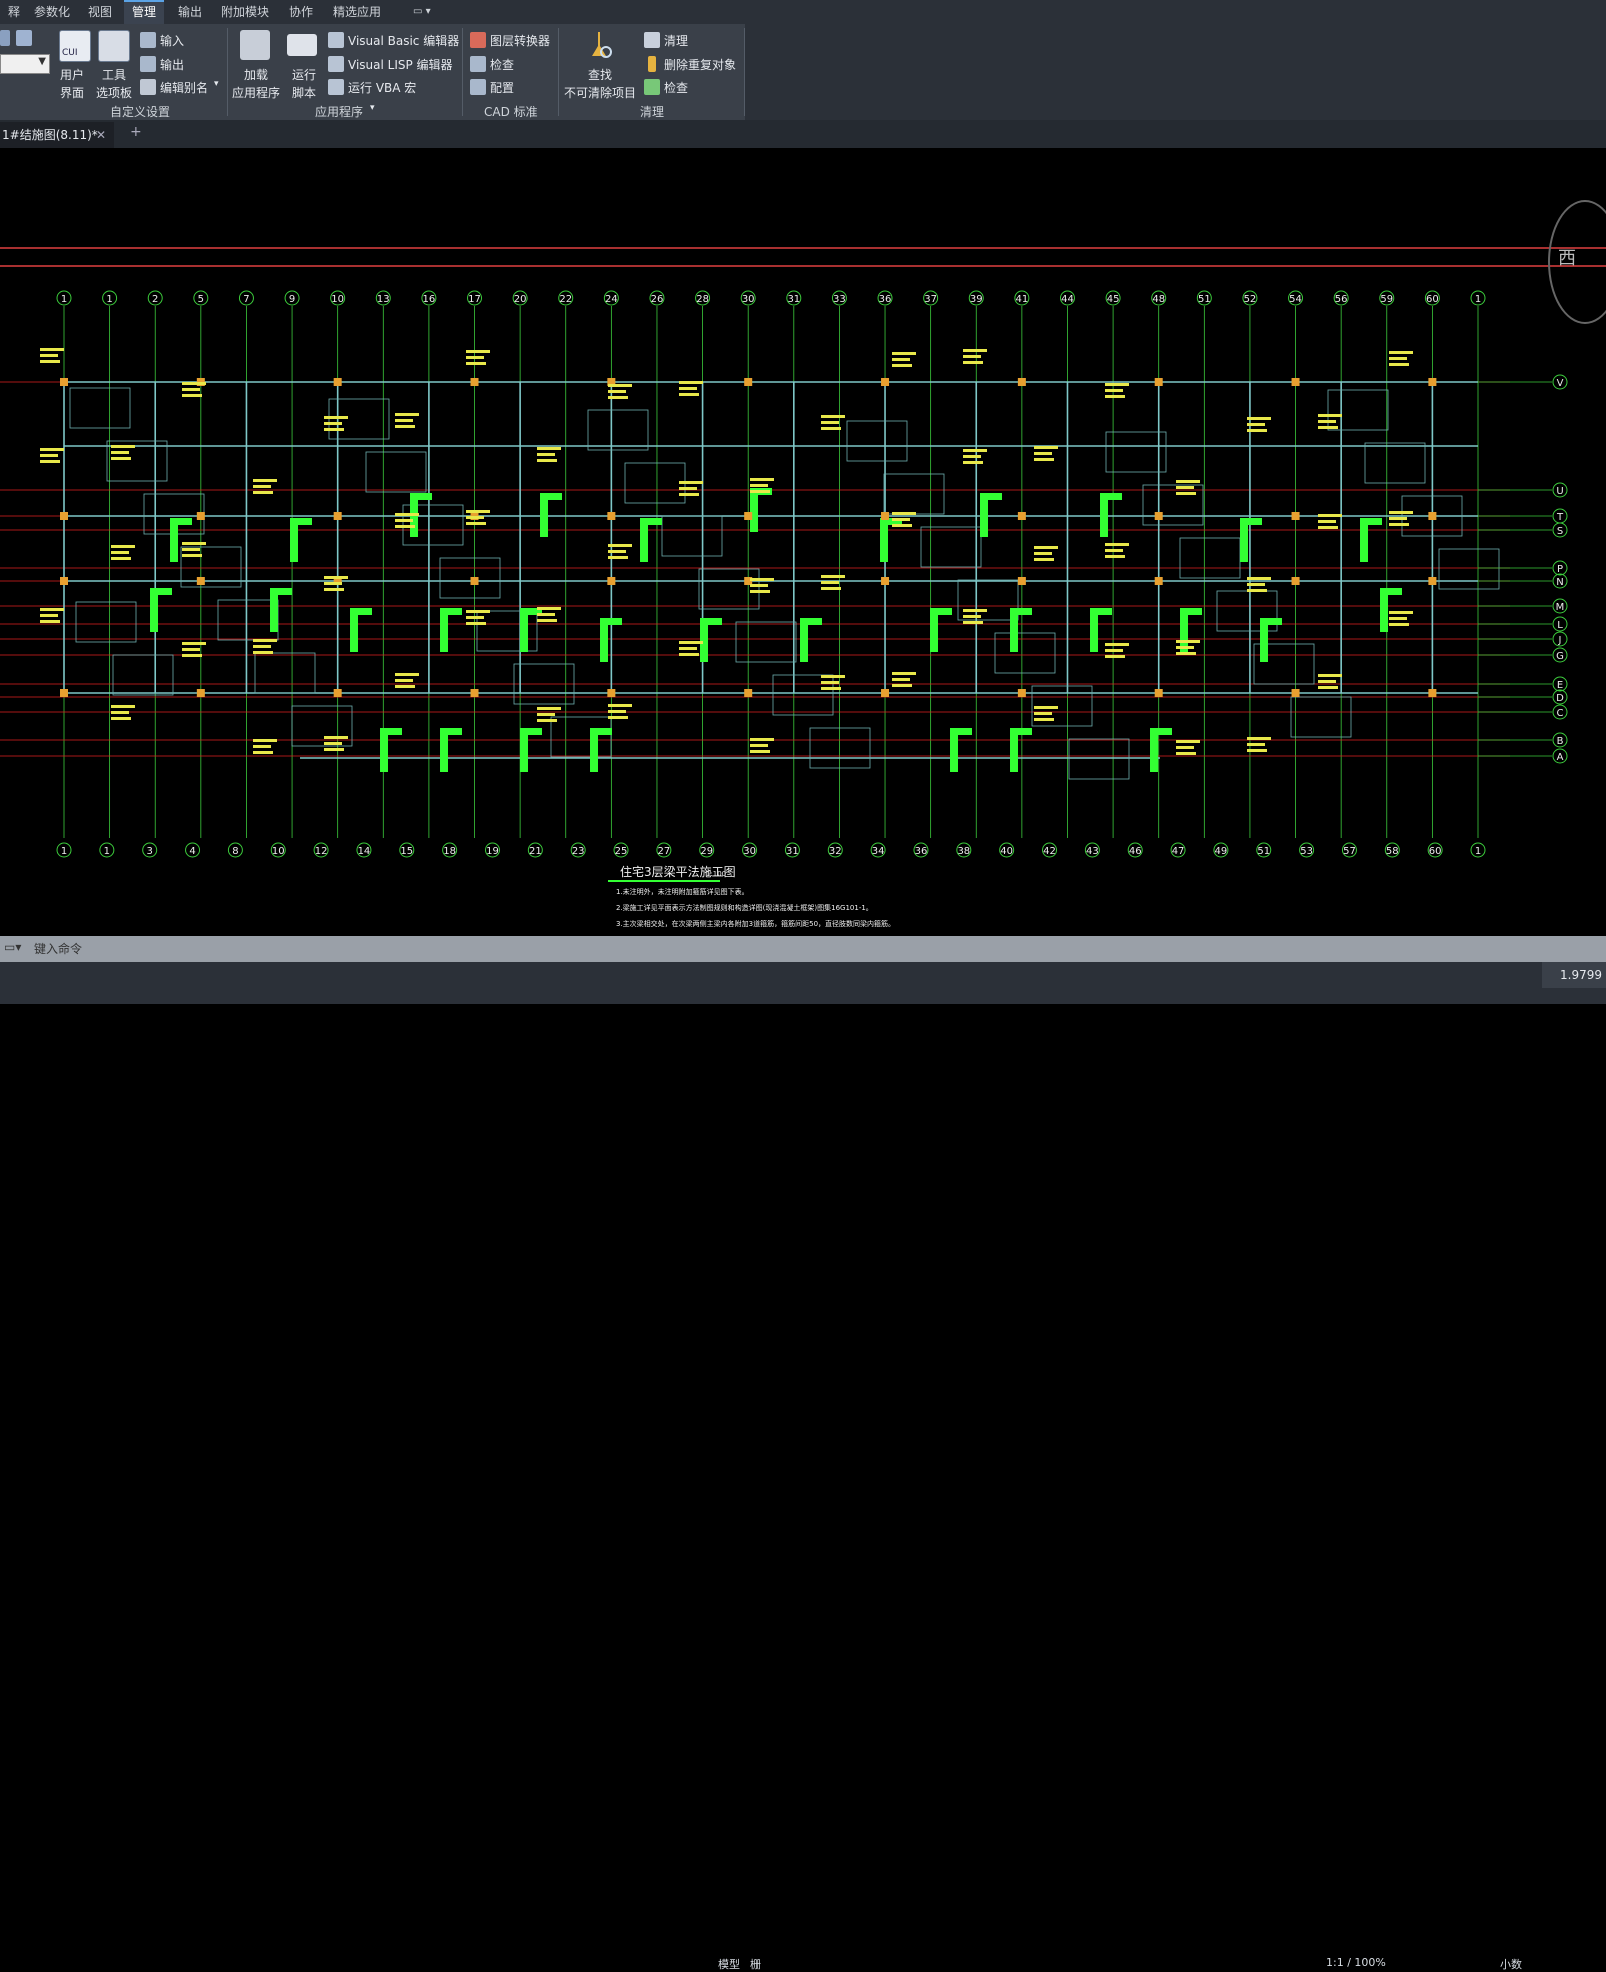 The image size is (1606, 1972). I want to click on export-button: 输出, so click(172, 64).